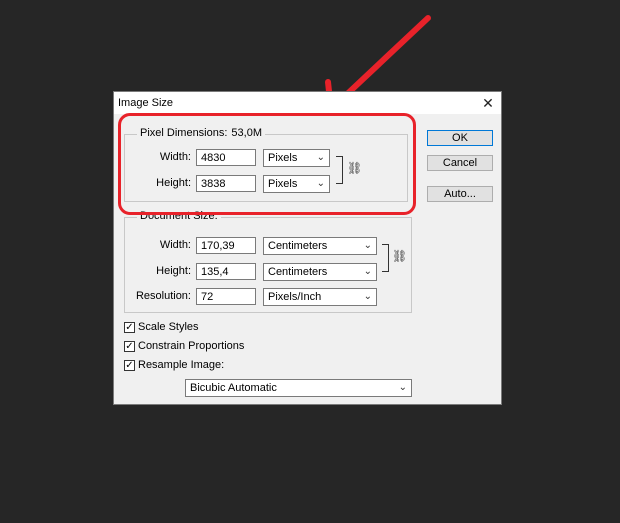 The image size is (620, 523). What do you see at coordinates (129, 365) in the screenshot?
I see `resample-image-checkbox: ✓` at bounding box center [129, 365].